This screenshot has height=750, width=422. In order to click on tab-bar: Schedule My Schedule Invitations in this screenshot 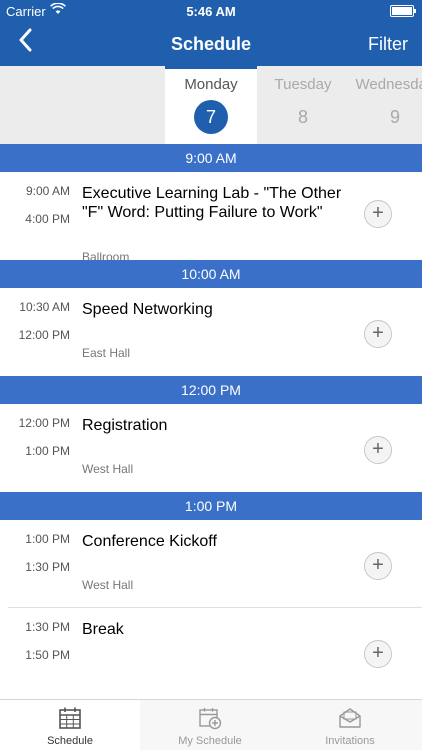, I will do `click(211, 724)`.